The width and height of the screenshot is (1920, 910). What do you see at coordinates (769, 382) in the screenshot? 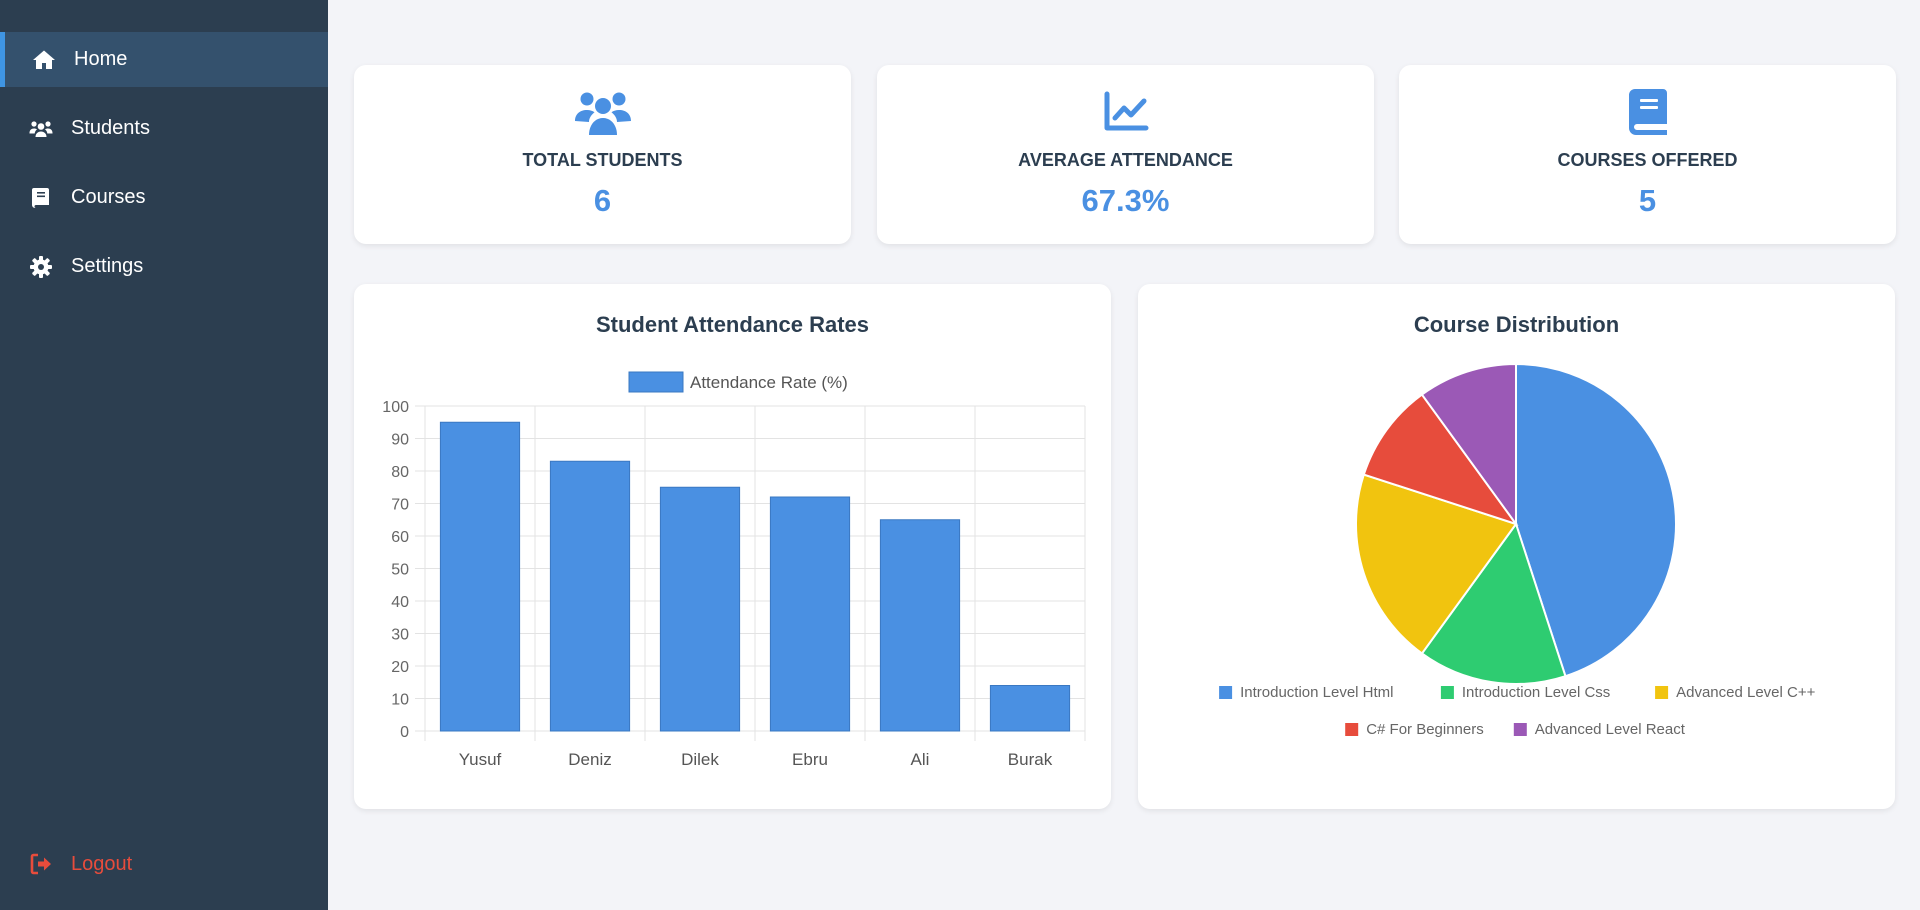
I see `legend-label: Attendance Rate (%)` at bounding box center [769, 382].